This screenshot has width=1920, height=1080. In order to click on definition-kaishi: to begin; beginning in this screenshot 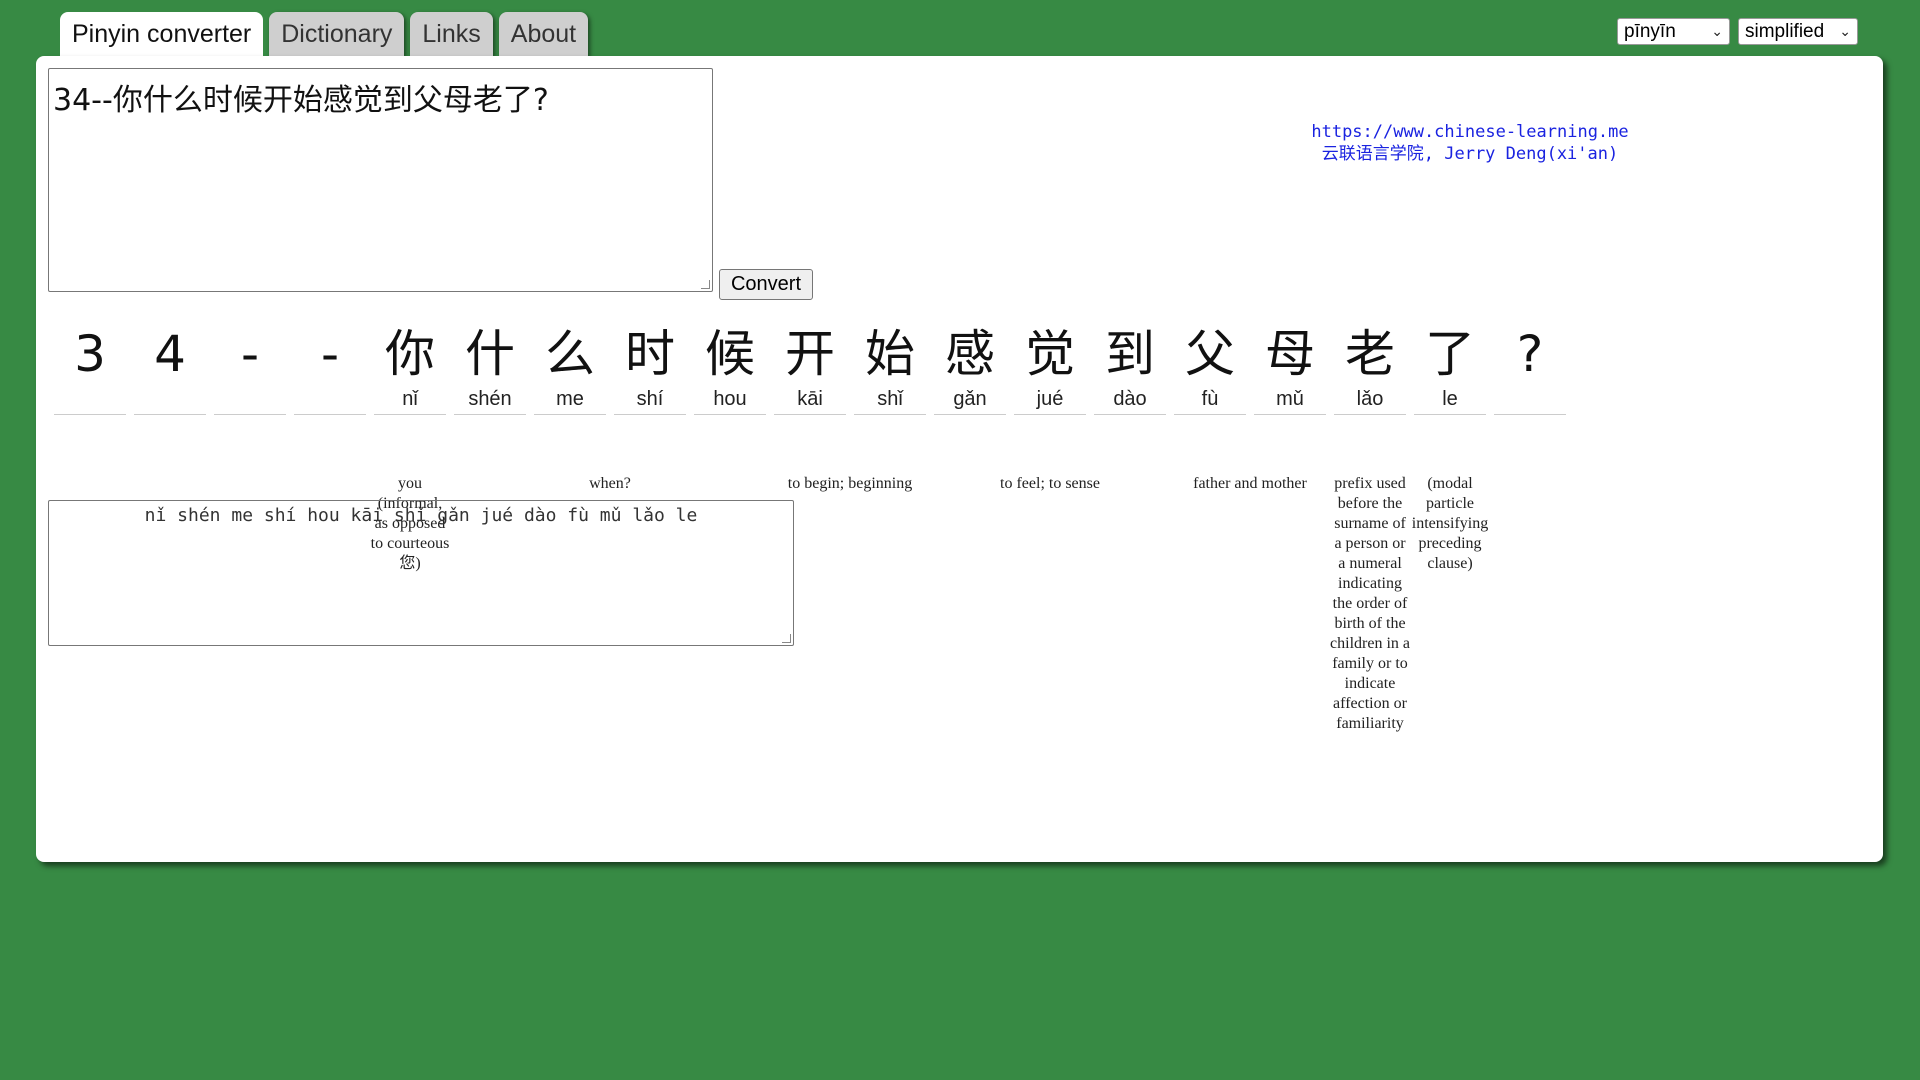, I will do `click(850, 483)`.